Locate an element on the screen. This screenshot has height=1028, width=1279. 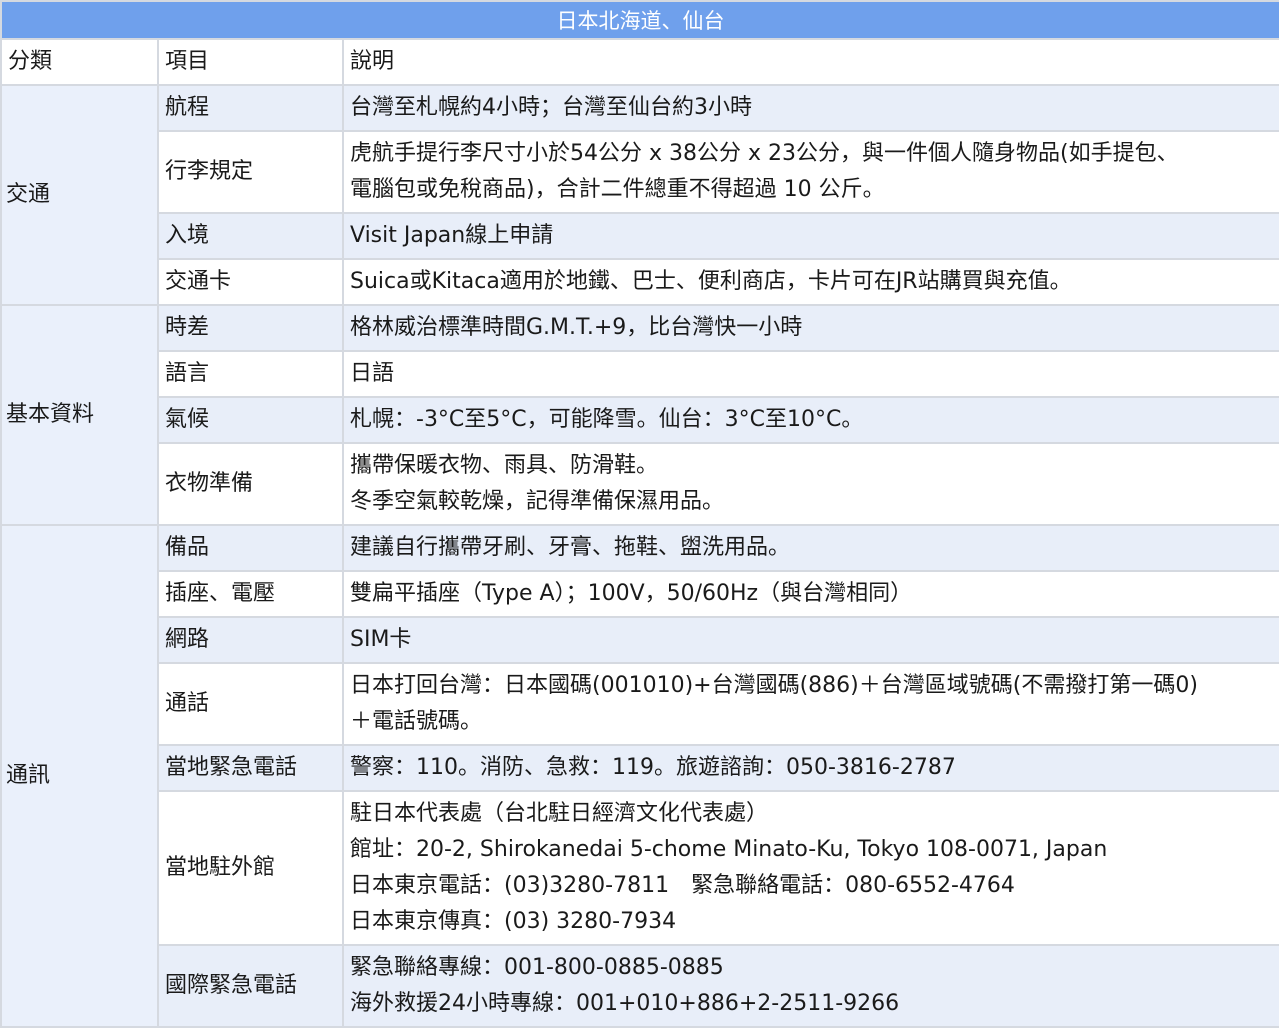
item-cell: 衣物準備 is located at coordinates (250, 484).